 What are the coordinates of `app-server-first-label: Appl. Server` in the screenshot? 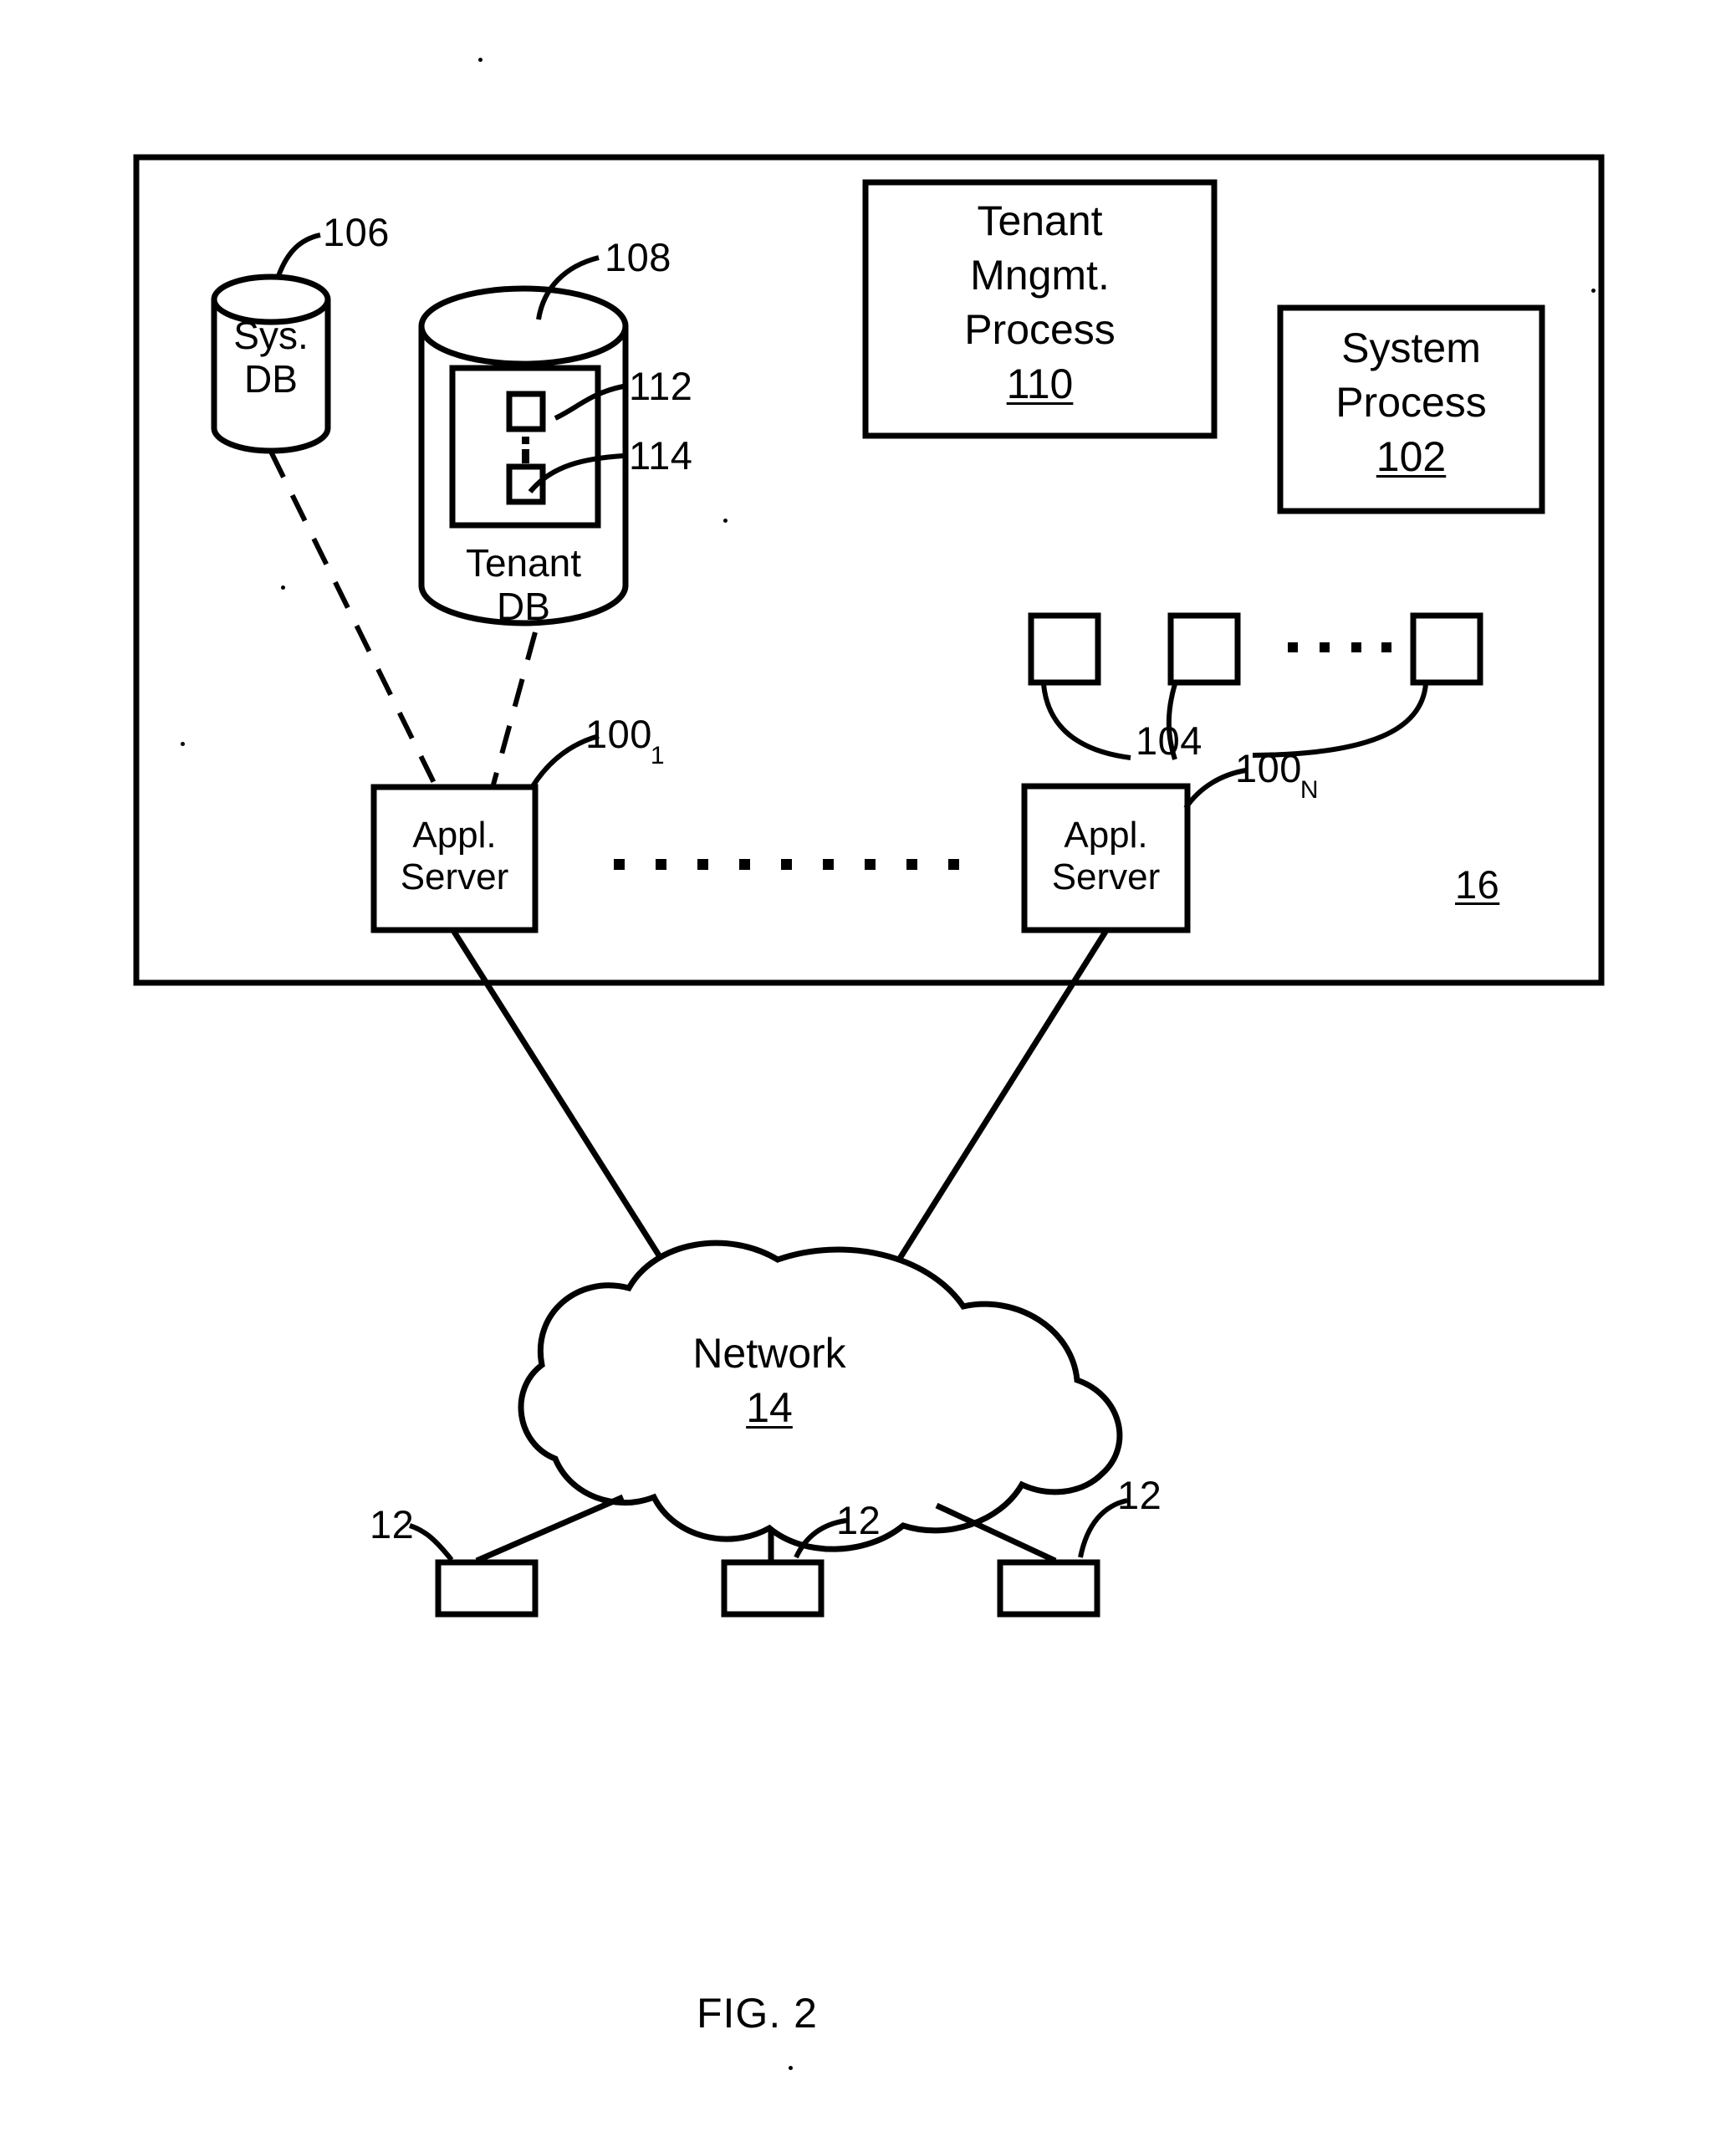 It's located at (454, 856).